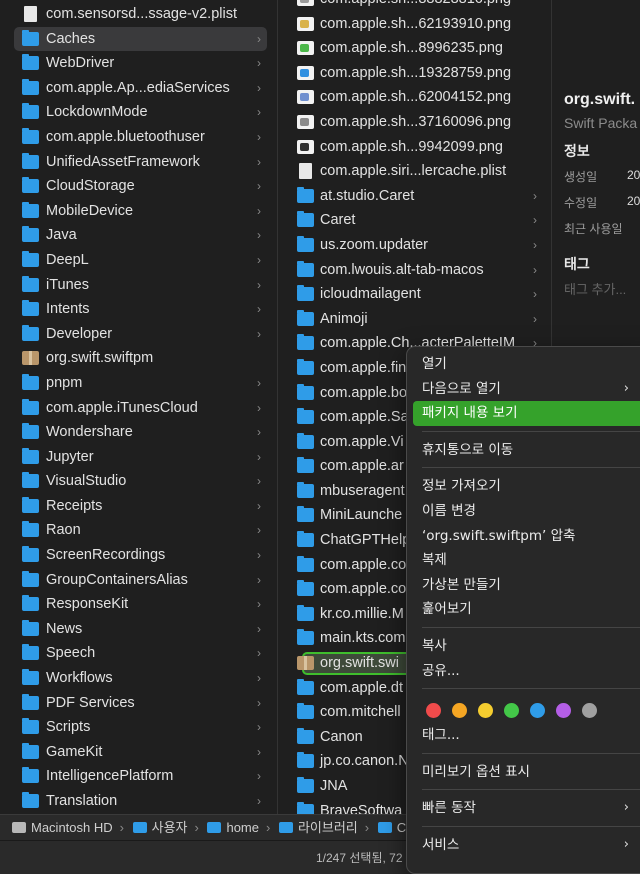  What do you see at coordinates (138, 457) in the screenshot?
I see `column-1-item: Jupyter ›` at bounding box center [138, 457].